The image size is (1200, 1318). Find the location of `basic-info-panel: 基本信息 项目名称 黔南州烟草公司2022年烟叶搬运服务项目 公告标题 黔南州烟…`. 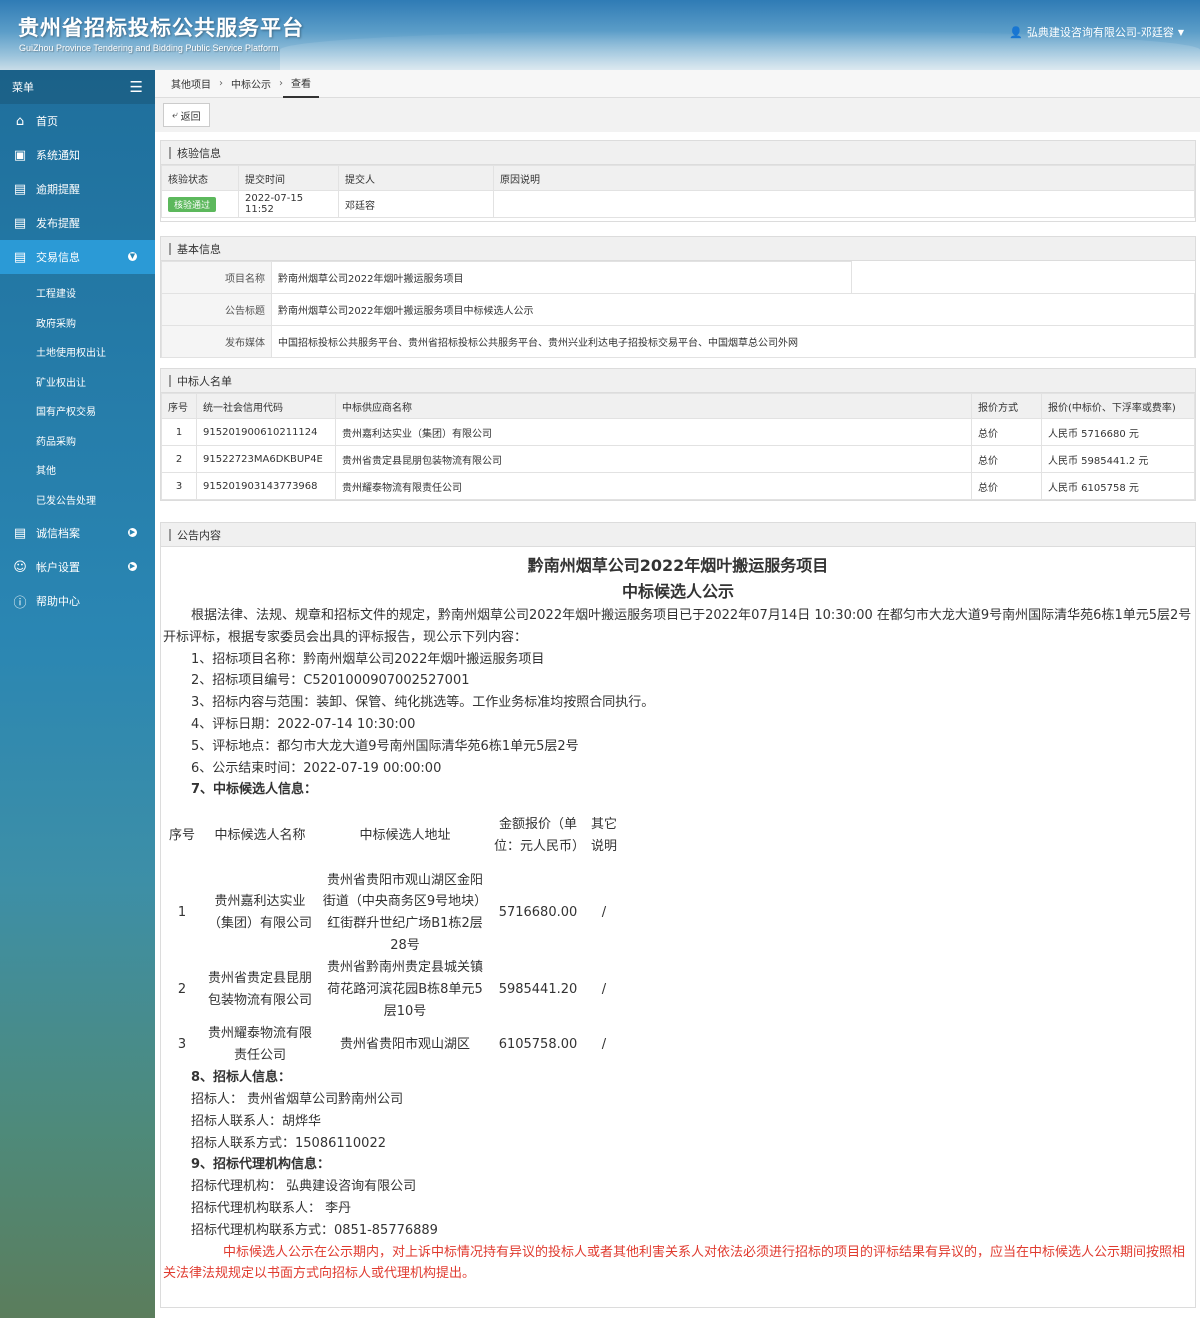

basic-info-panel: 基本信息 项目名称 黔南州烟草公司2022年烟叶搬运服务项目 公告标题 黔南州烟… is located at coordinates (678, 297).